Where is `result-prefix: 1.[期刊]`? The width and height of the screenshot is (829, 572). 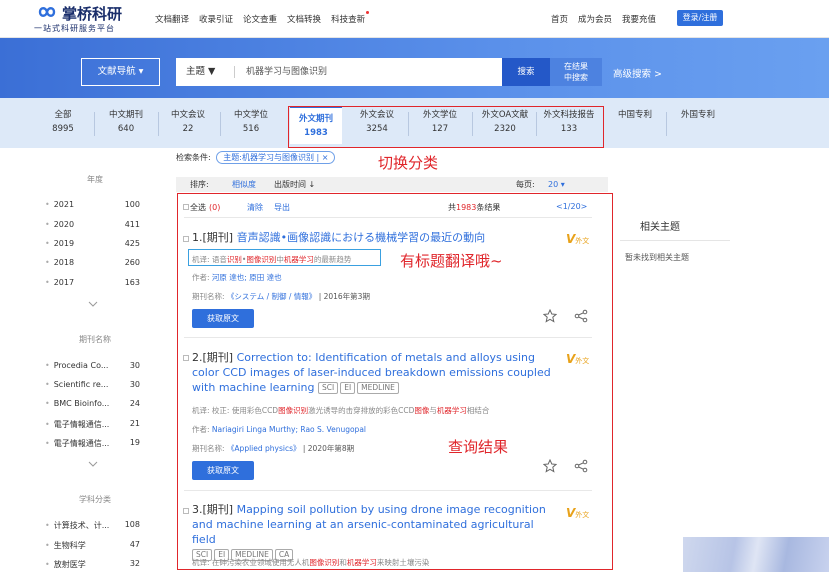
result-prefix: 1.[期刊] is located at coordinates (213, 237).